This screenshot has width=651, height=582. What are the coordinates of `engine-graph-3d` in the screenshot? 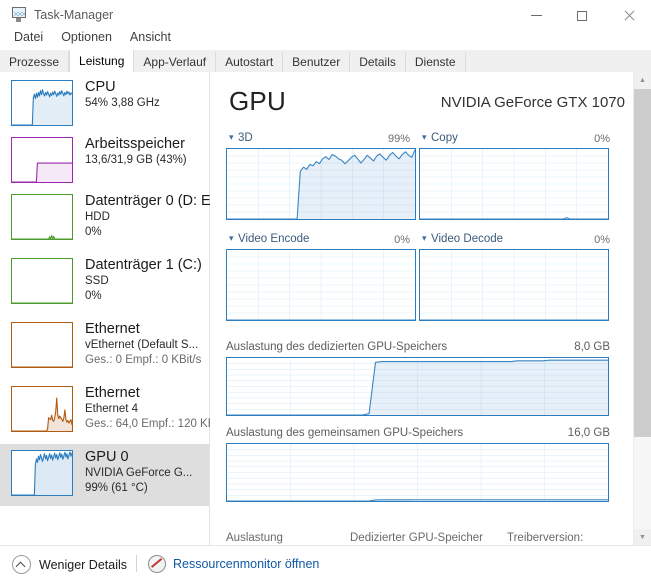 It's located at (321, 184).